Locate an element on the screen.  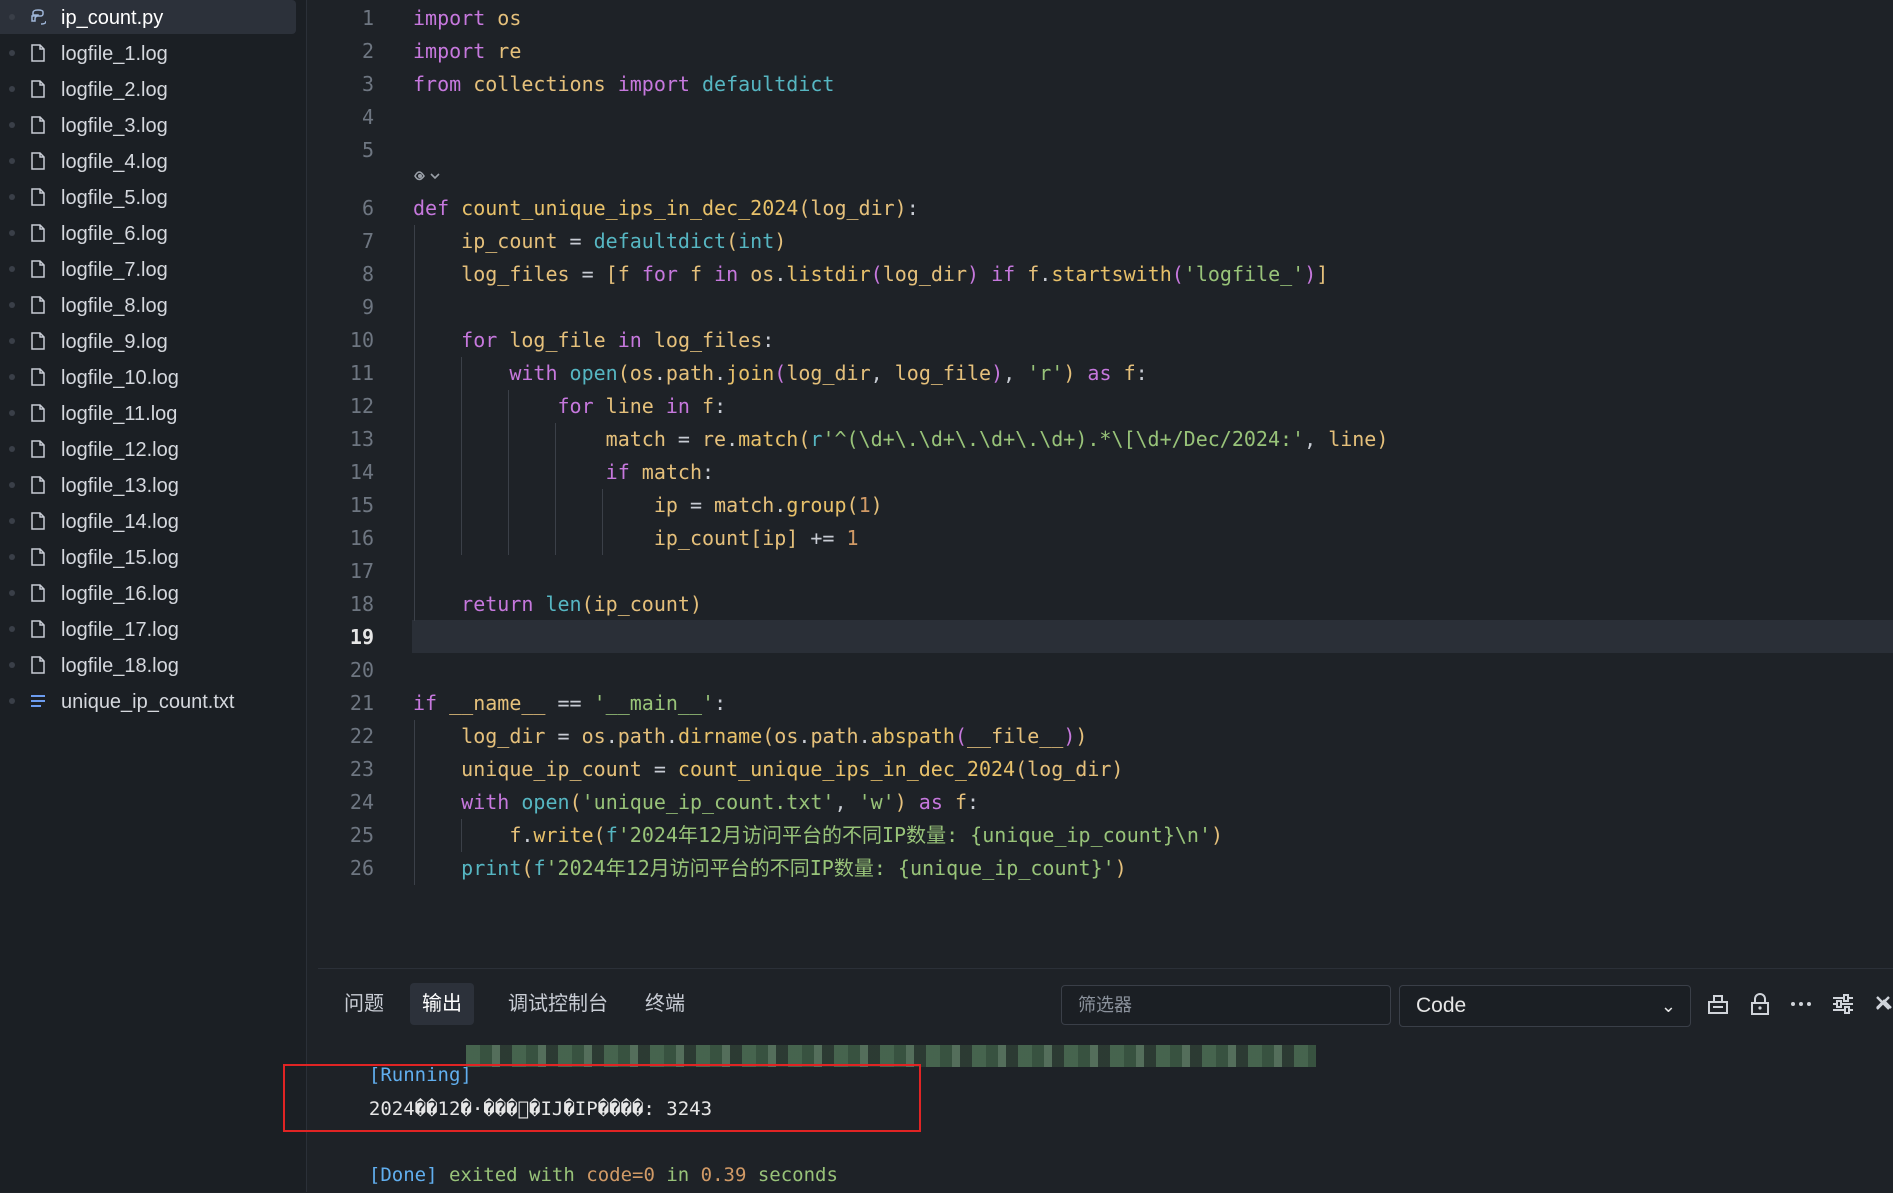
close-panel-icon is located at coordinates (1883, 1003).